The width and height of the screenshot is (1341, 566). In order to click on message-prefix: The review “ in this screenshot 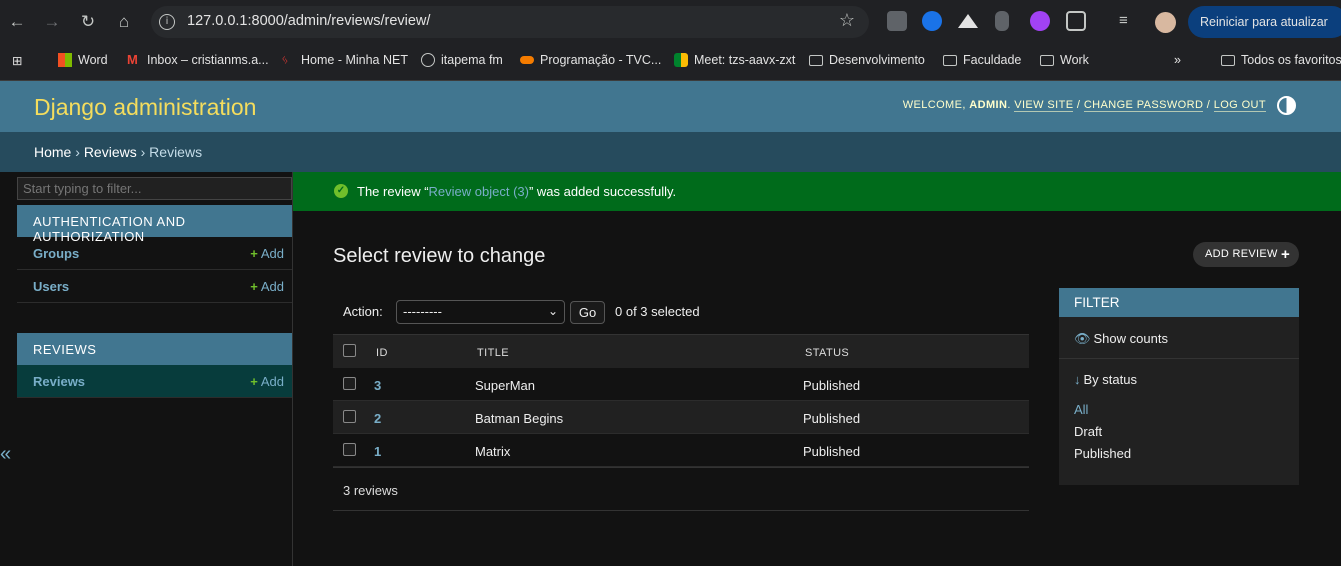, I will do `click(393, 191)`.